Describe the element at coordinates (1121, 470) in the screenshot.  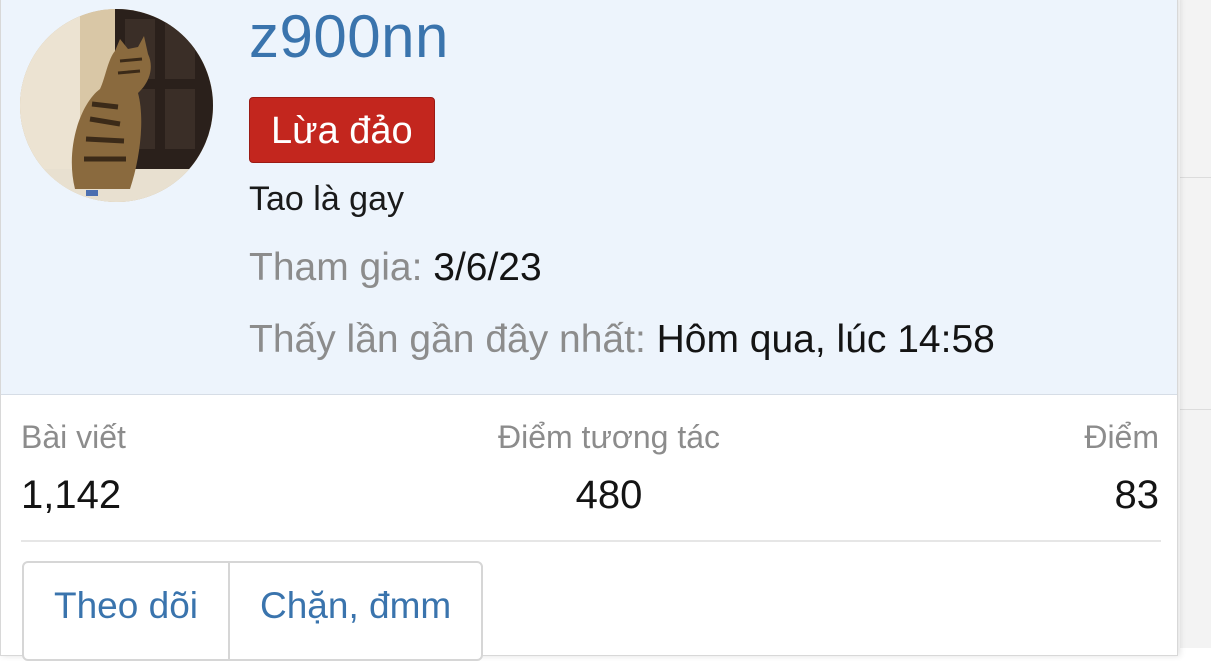
I see `stat-points: Điểm 83` at that location.